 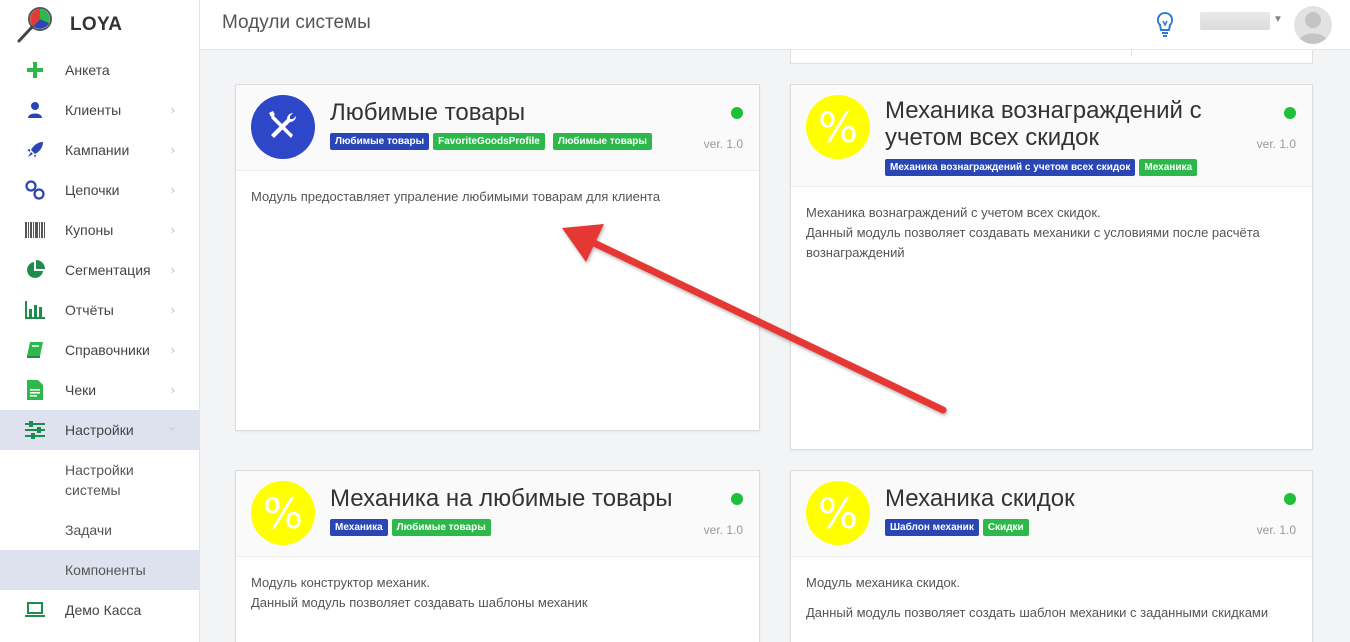 What do you see at coordinates (103, 610) in the screenshot?
I see `sidebar-item-label: Демо Касса` at bounding box center [103, 610].